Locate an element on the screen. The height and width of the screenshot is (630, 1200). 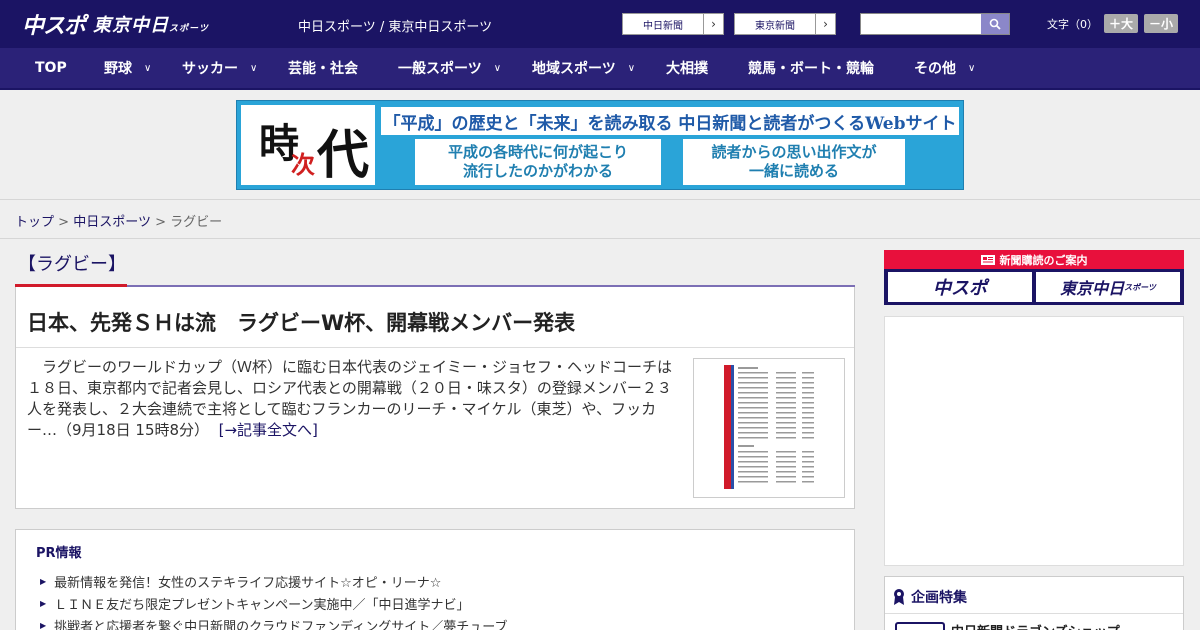
font-size-label: 文字（0） is located at coordinates (1072, 24).